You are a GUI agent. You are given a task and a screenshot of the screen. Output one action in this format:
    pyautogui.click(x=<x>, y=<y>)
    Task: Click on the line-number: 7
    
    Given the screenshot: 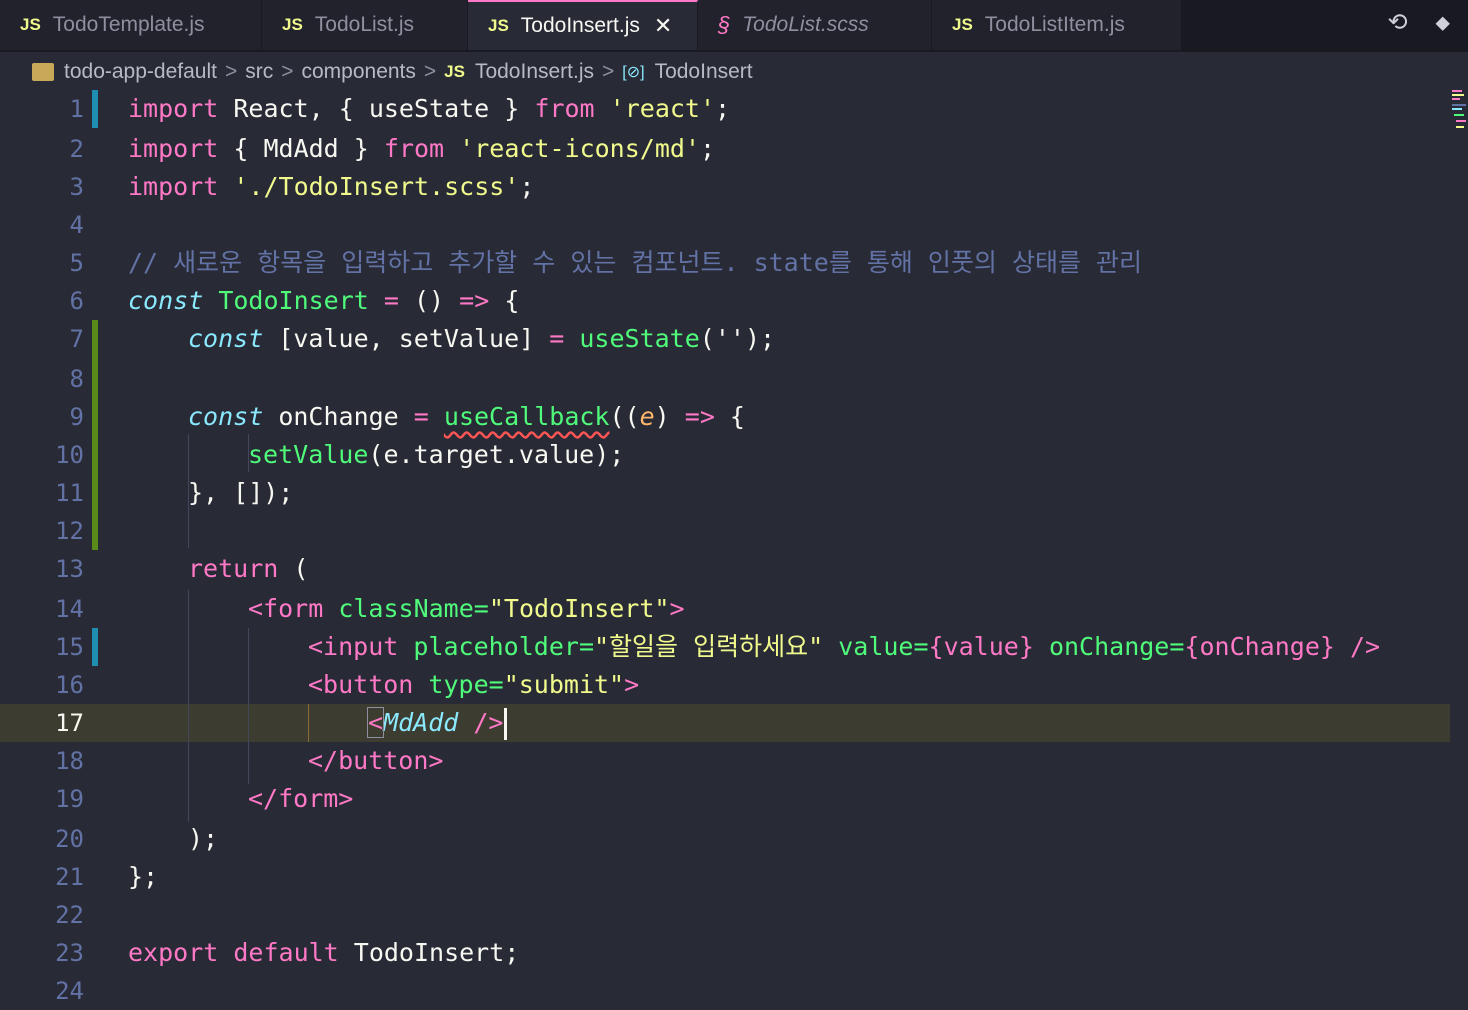 What is the action you would take?
    pyautogui.click(x=76, y=339)
    